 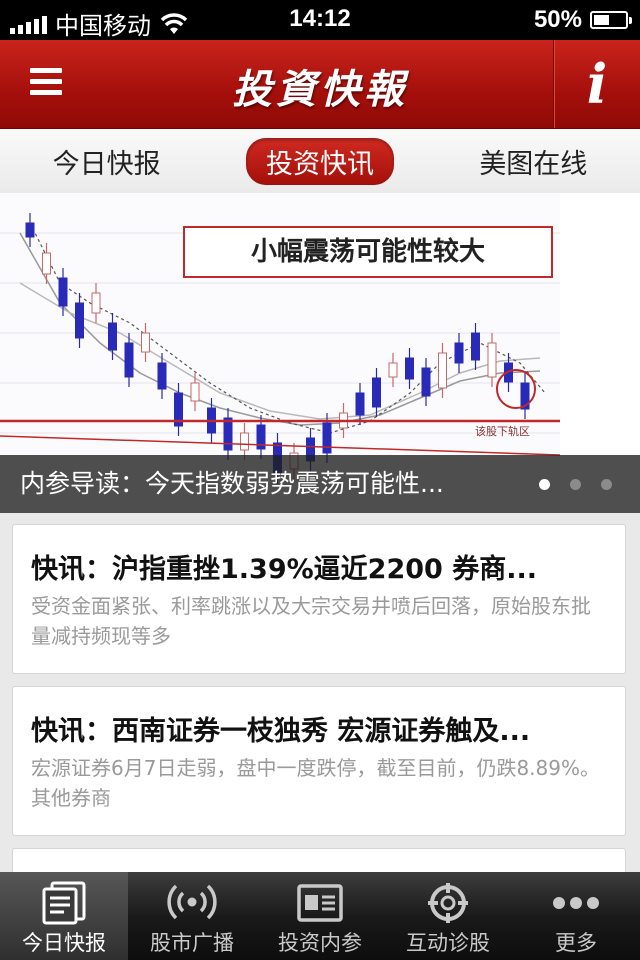 I want to click on status-bar: 中国移动 14:12 50%, so click(x=320, y=20).